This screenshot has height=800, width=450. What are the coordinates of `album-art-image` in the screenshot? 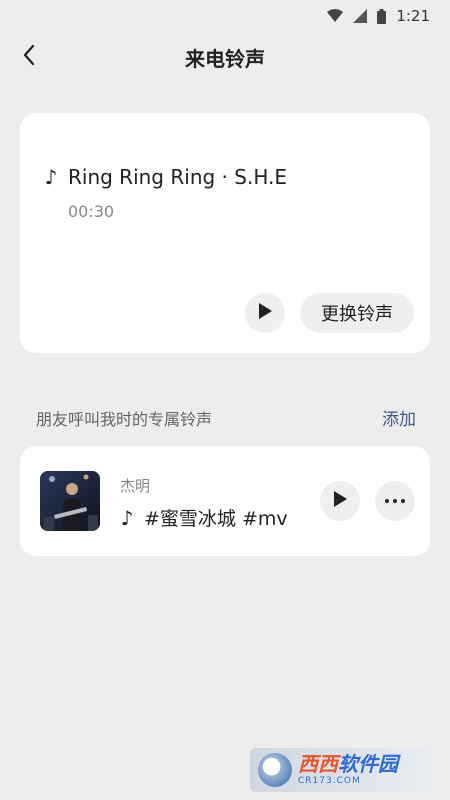 It's located at (70, 501).